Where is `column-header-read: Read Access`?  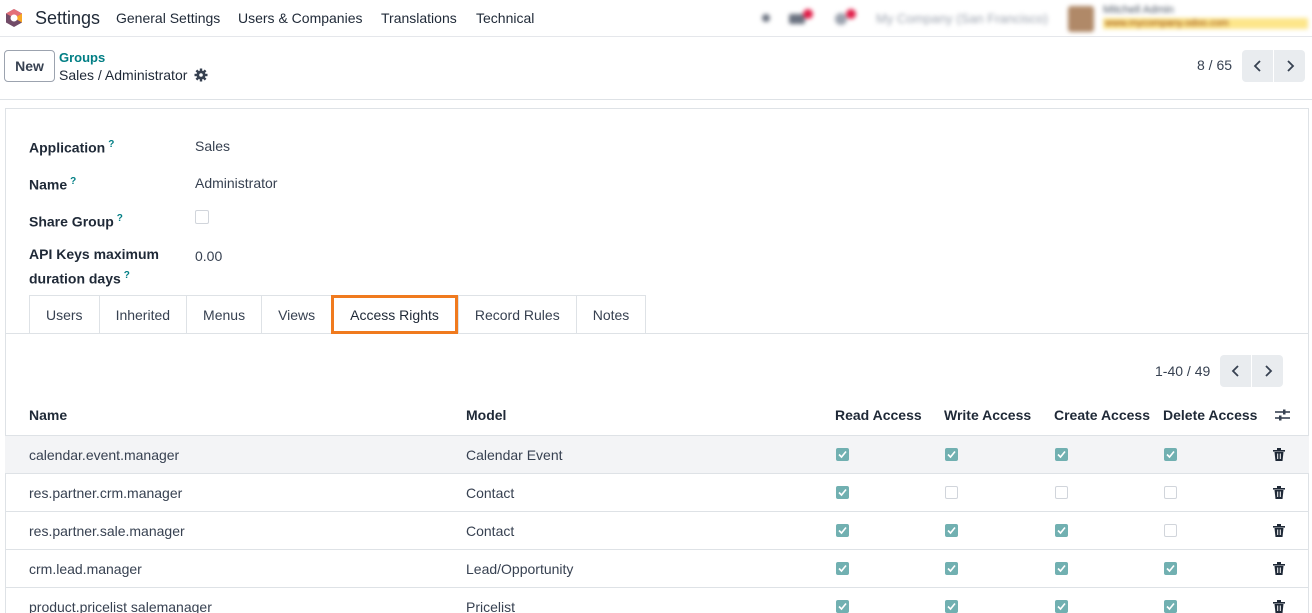 column-header-read: Read Access is located at coordinates (878, 415).